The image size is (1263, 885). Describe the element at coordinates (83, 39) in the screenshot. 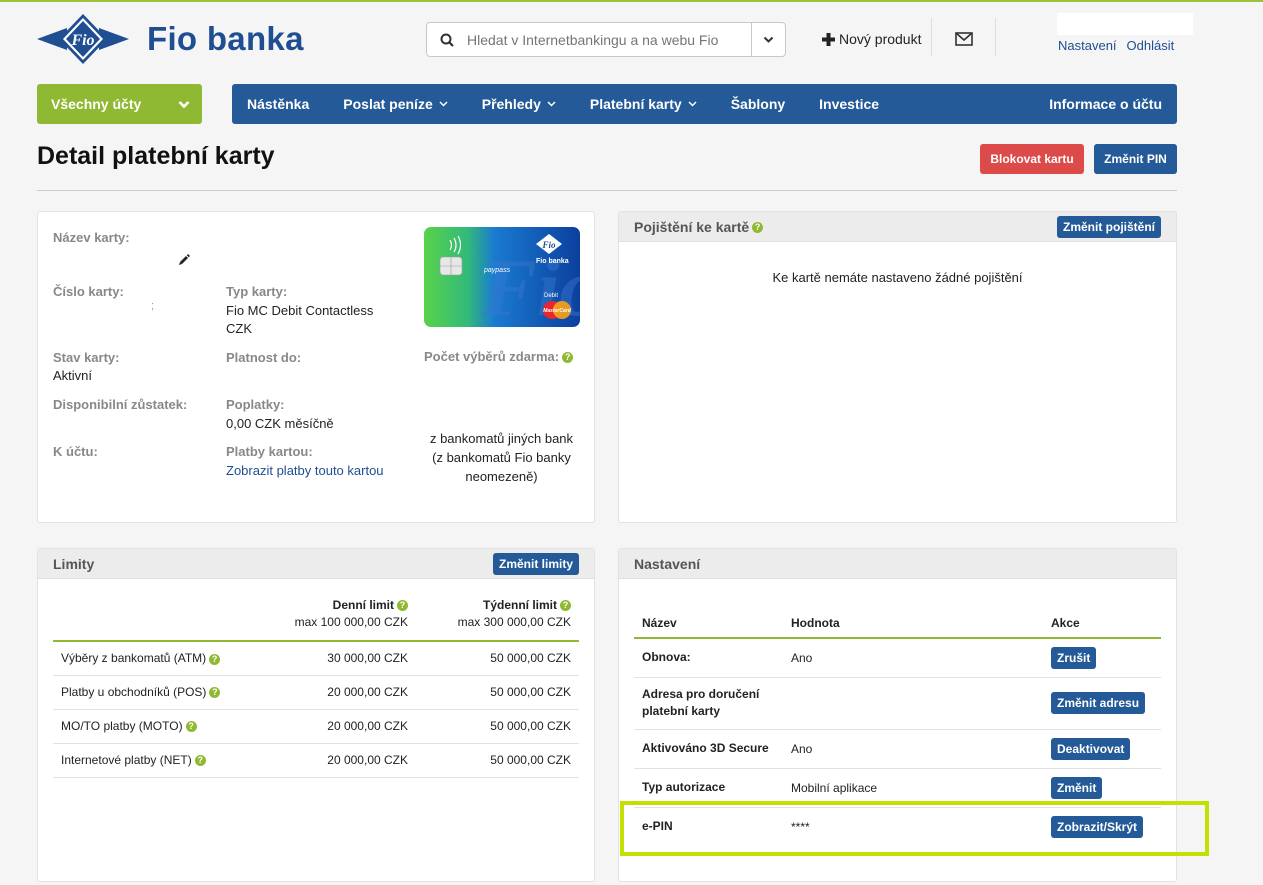

I see `fio-emblem-icon: Fio` at that location.